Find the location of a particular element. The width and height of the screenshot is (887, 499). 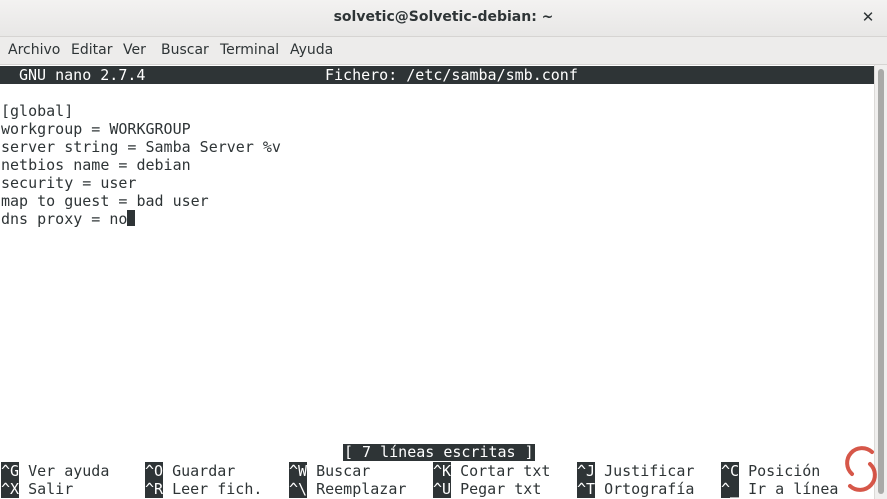

menu-ver: Ver is located at coordinates (134, 50).